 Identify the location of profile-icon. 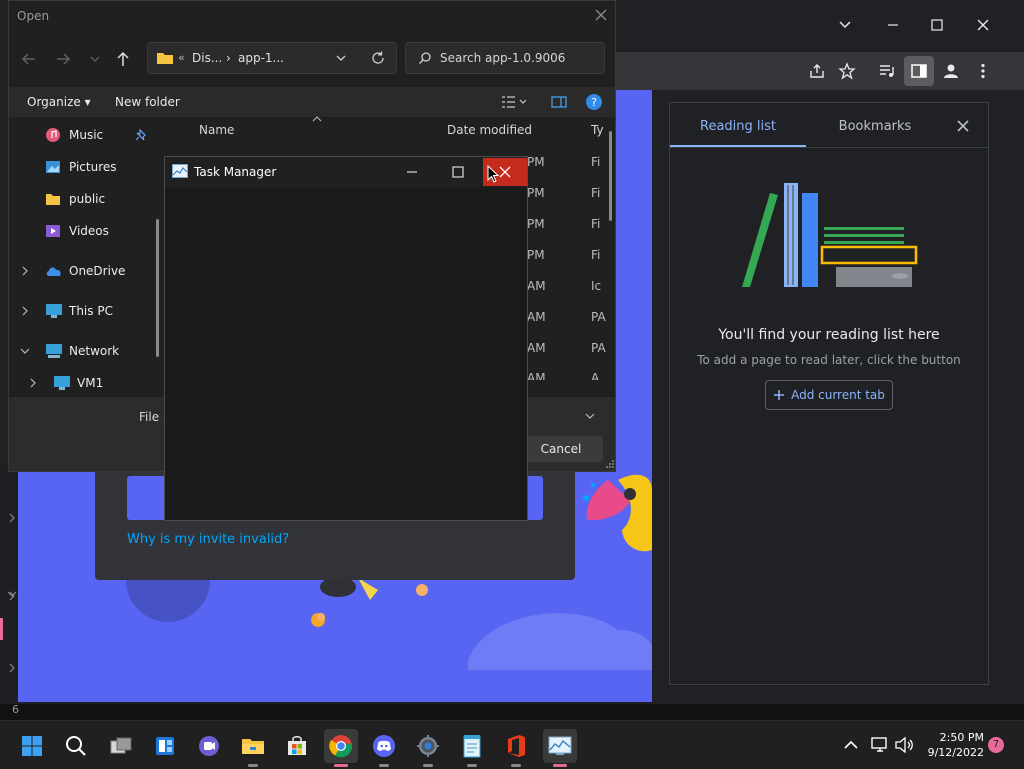
(951, 71).